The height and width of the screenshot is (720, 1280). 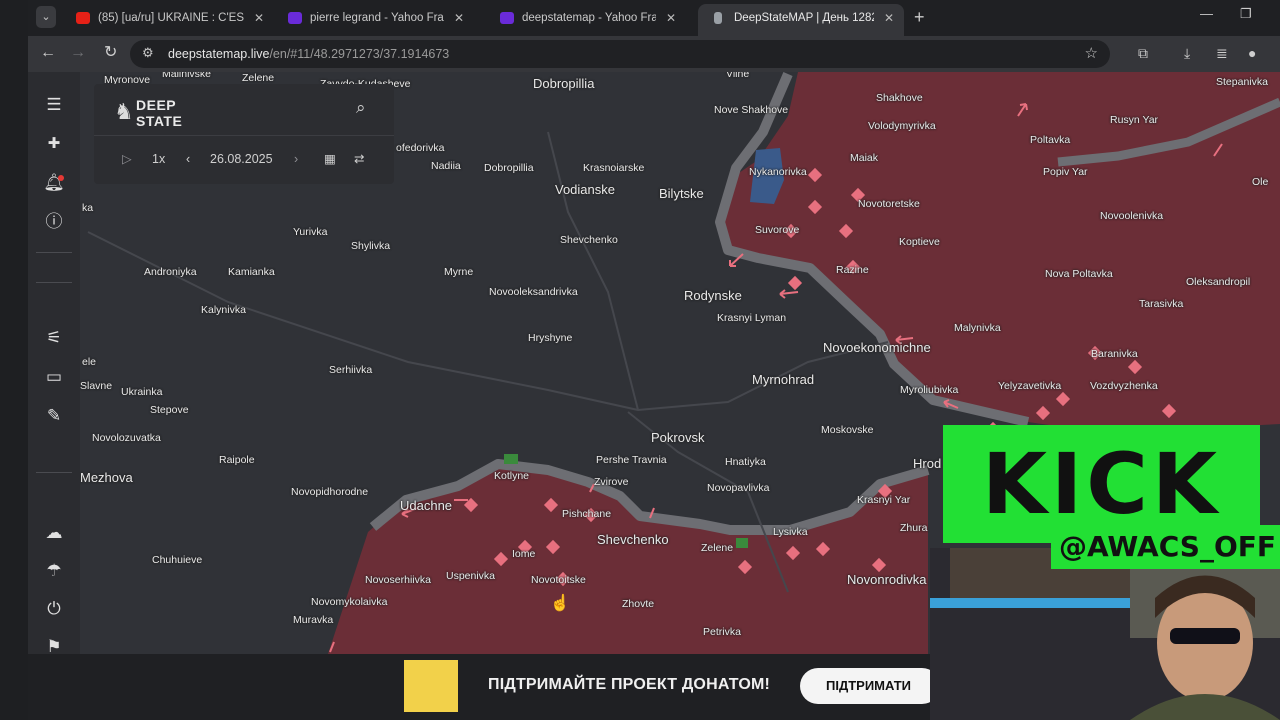 What do you see at coordinates (48, 53) in the screenshot?
I see `back-icon: ←` at bounding box center [48, 53].